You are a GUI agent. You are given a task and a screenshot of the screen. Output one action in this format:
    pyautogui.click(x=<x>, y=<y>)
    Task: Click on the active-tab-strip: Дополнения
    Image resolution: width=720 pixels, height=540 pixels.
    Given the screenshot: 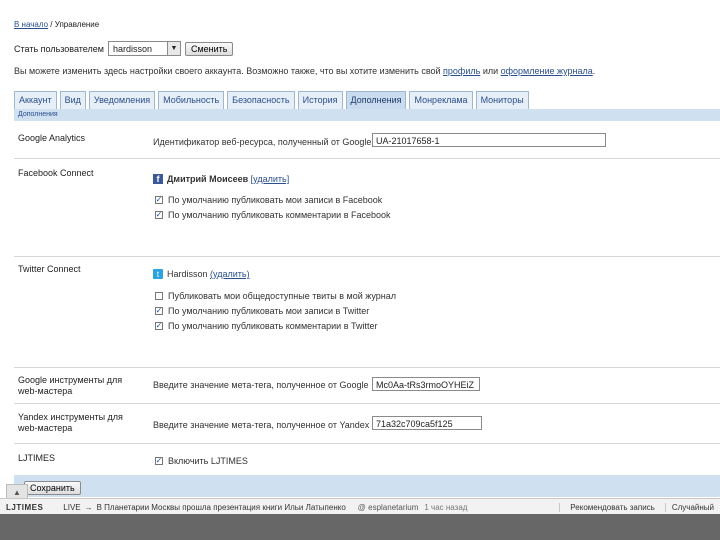 What is the action you would take?
    pyautogui.click(x=367, y=115)
    